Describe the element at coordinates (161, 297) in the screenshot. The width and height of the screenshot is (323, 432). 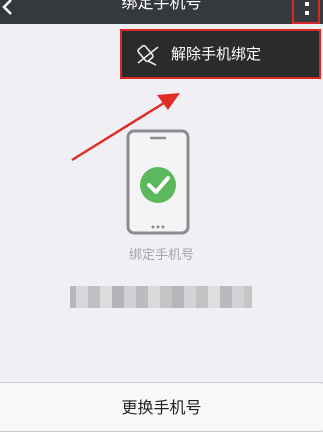
I see `masked-phone-number` at that location.